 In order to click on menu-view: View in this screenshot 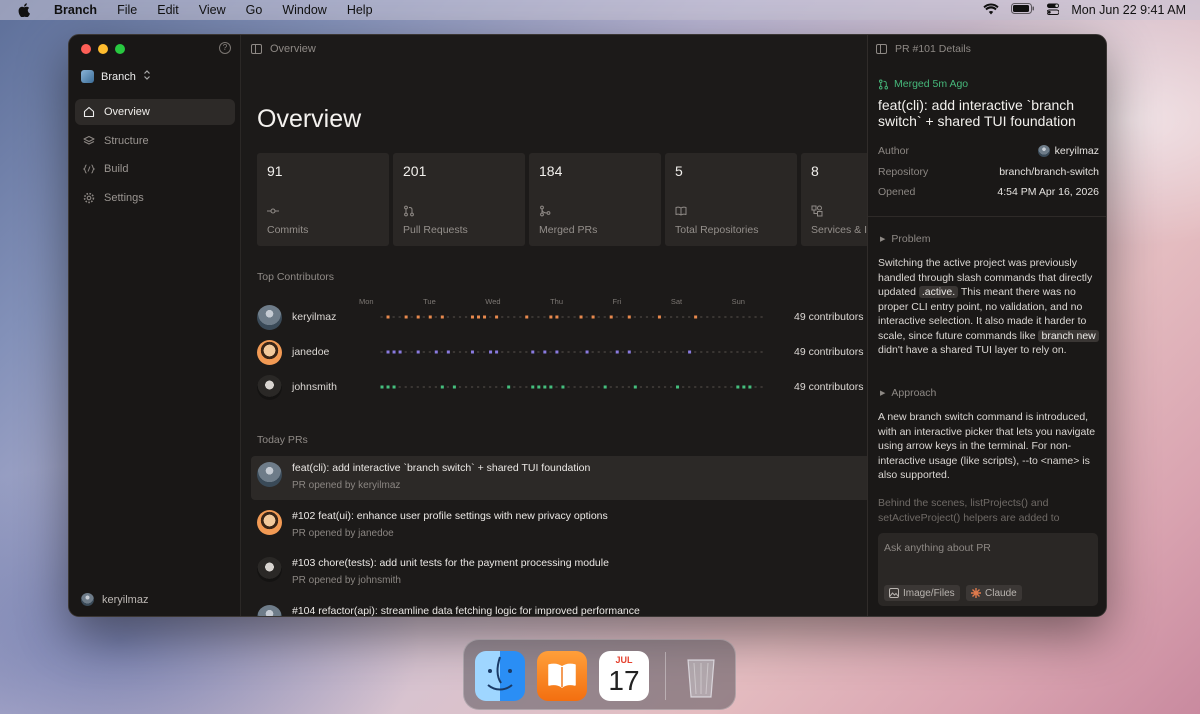, I will do `click(212, 10)`.